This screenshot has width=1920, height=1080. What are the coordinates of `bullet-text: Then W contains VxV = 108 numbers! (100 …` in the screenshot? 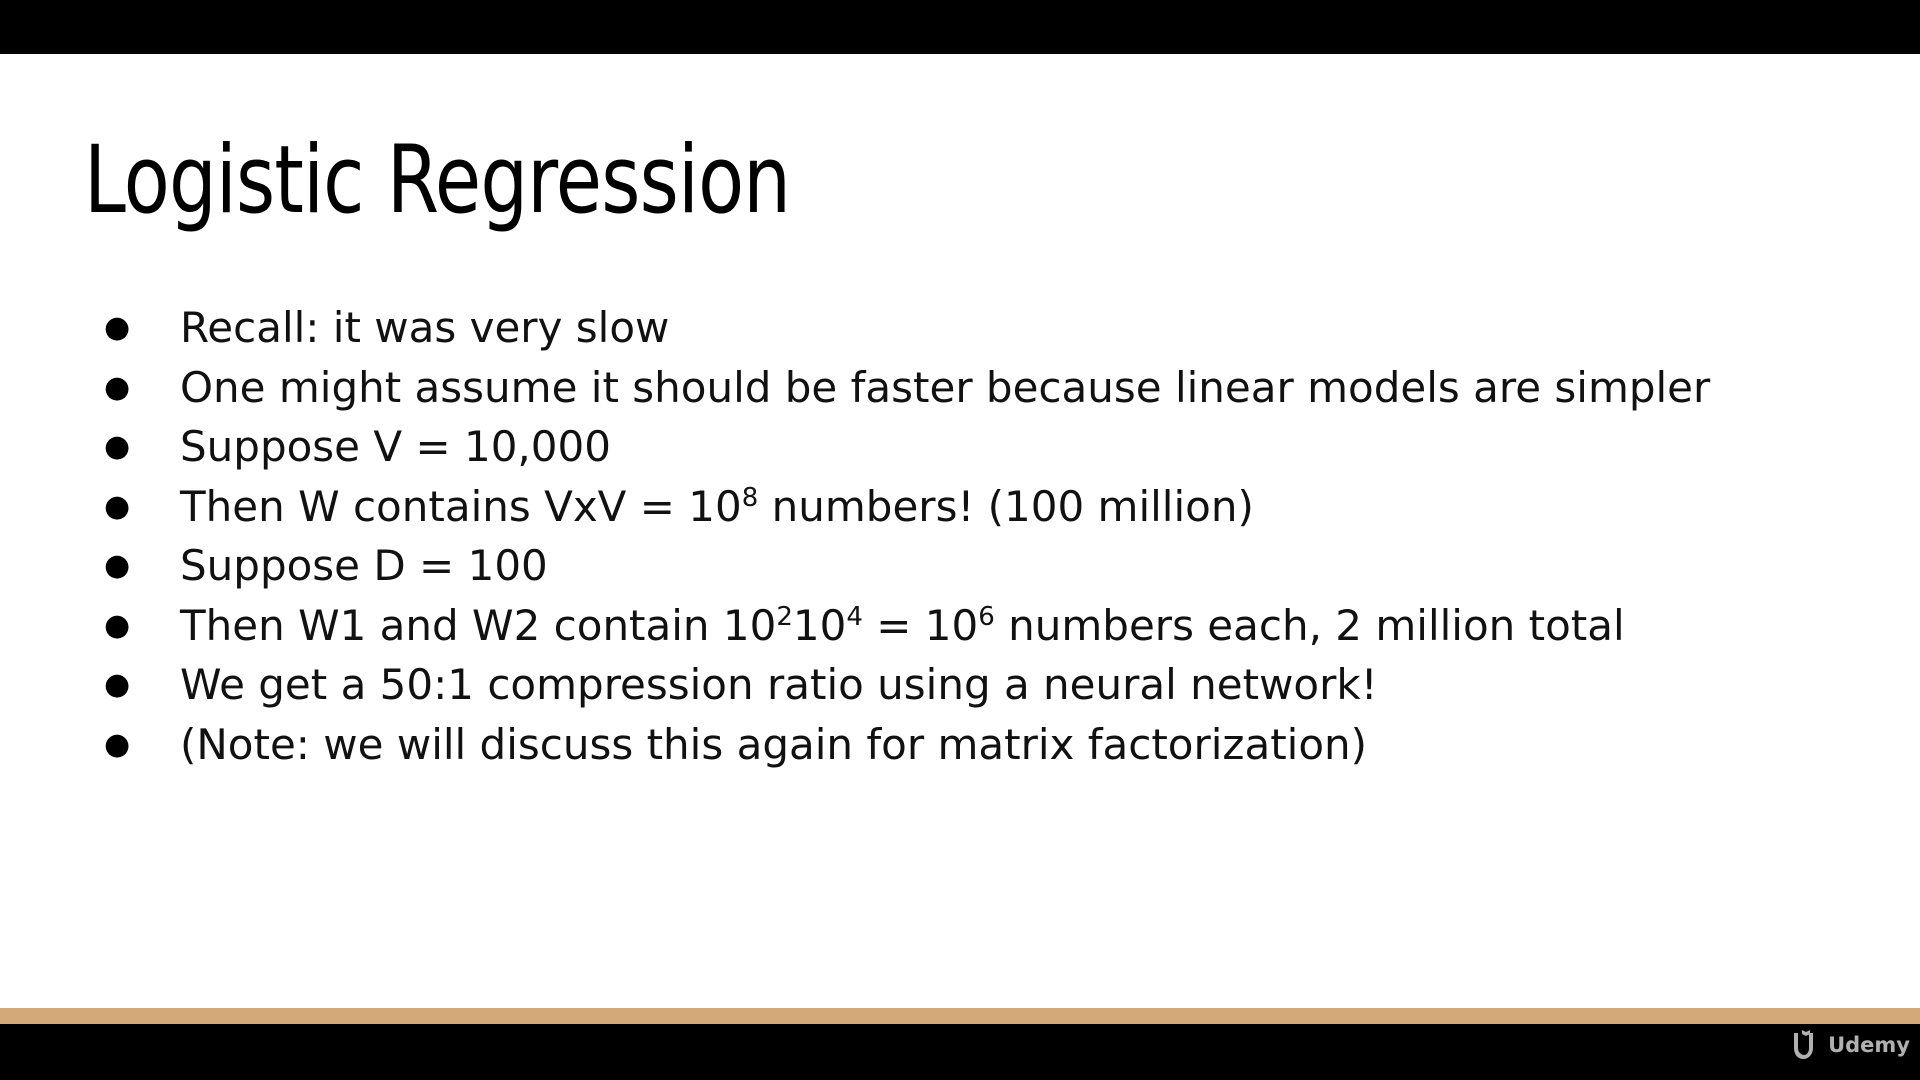 It's located at (717, 506).